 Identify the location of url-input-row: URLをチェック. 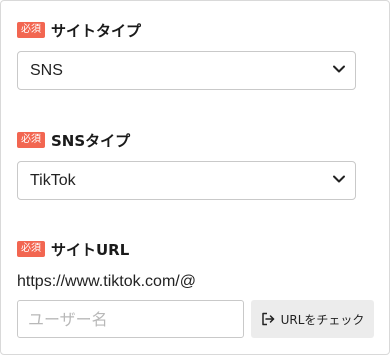
(195, 319).